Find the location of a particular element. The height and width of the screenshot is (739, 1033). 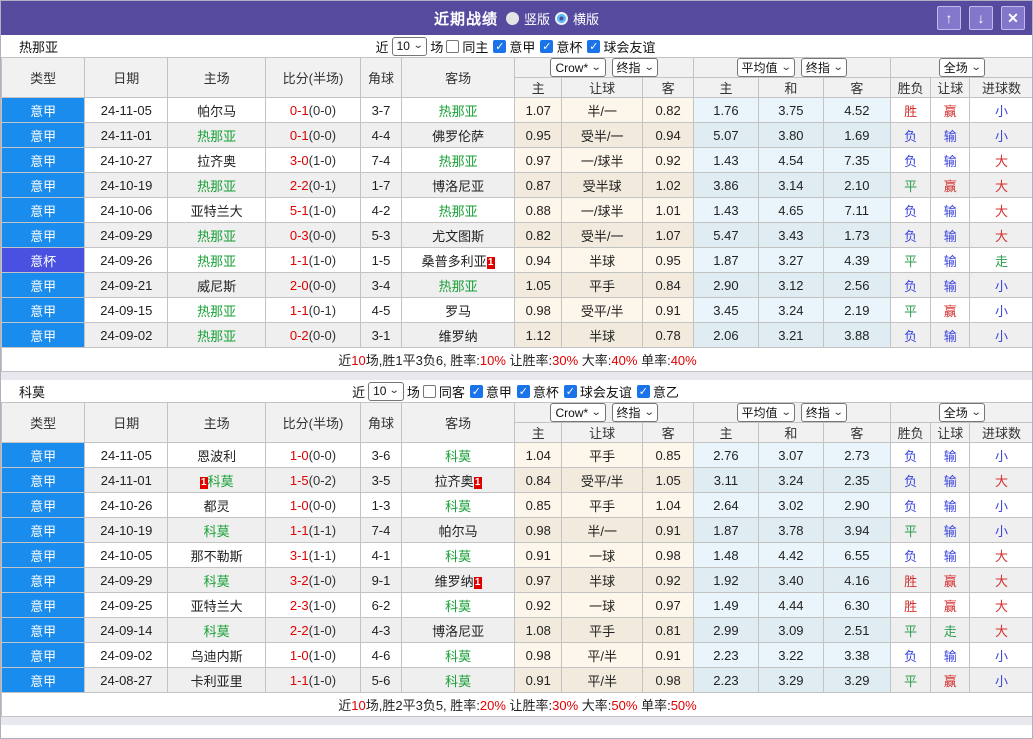

section-1-odds-source-select: Crow* ⌄ is located at coordinates (578, 67).